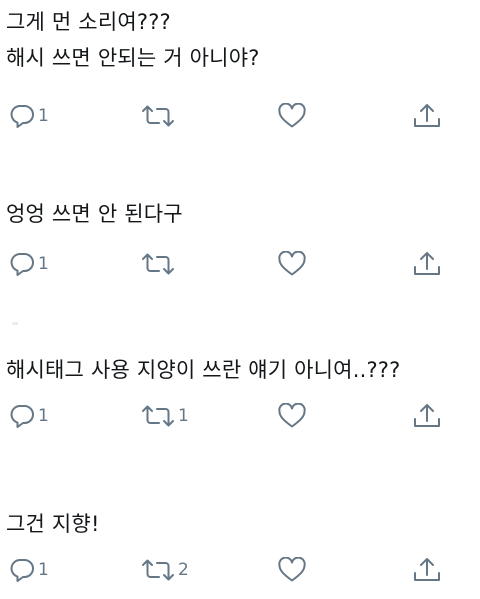  What do you see at coordinates (94, 214) in the screenshot?
I see `tweet-text-line: 엉엉 쓰면 안 된다구` at bounding box center [94, 214].